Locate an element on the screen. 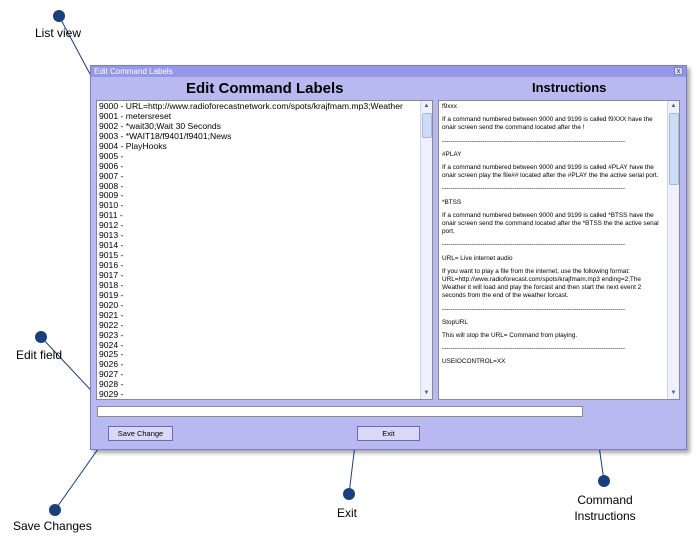 The height and width of the screenshot is (555, 700). callout-label-list-view: List view is located at coordinates (58, 33).